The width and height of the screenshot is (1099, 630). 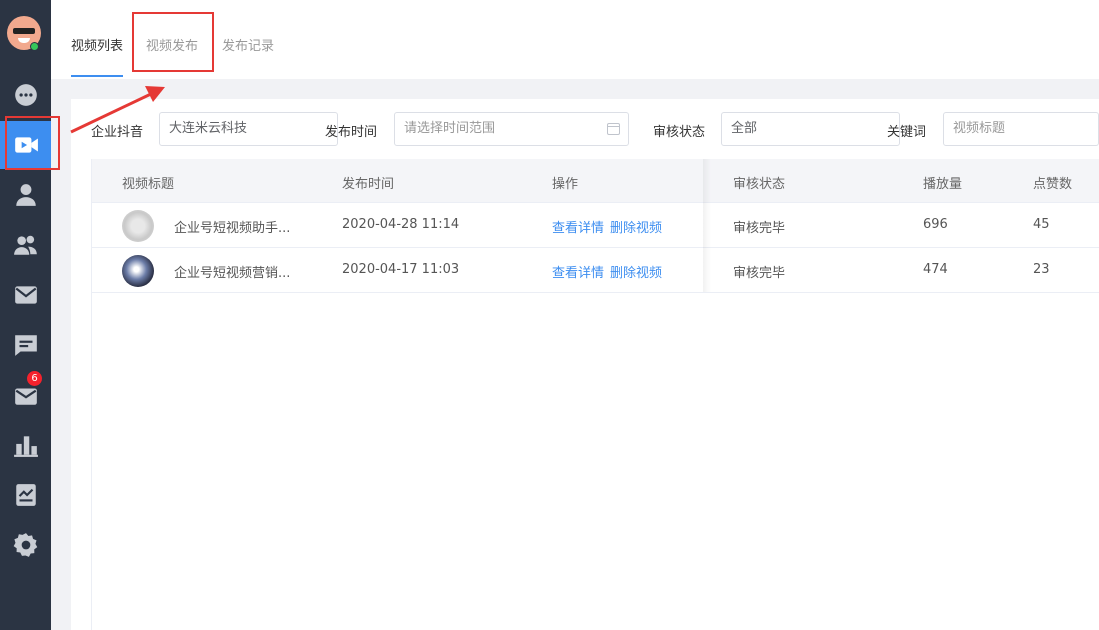 I want to click on col-header-title: 视频标题, so click(x=148, y=184).